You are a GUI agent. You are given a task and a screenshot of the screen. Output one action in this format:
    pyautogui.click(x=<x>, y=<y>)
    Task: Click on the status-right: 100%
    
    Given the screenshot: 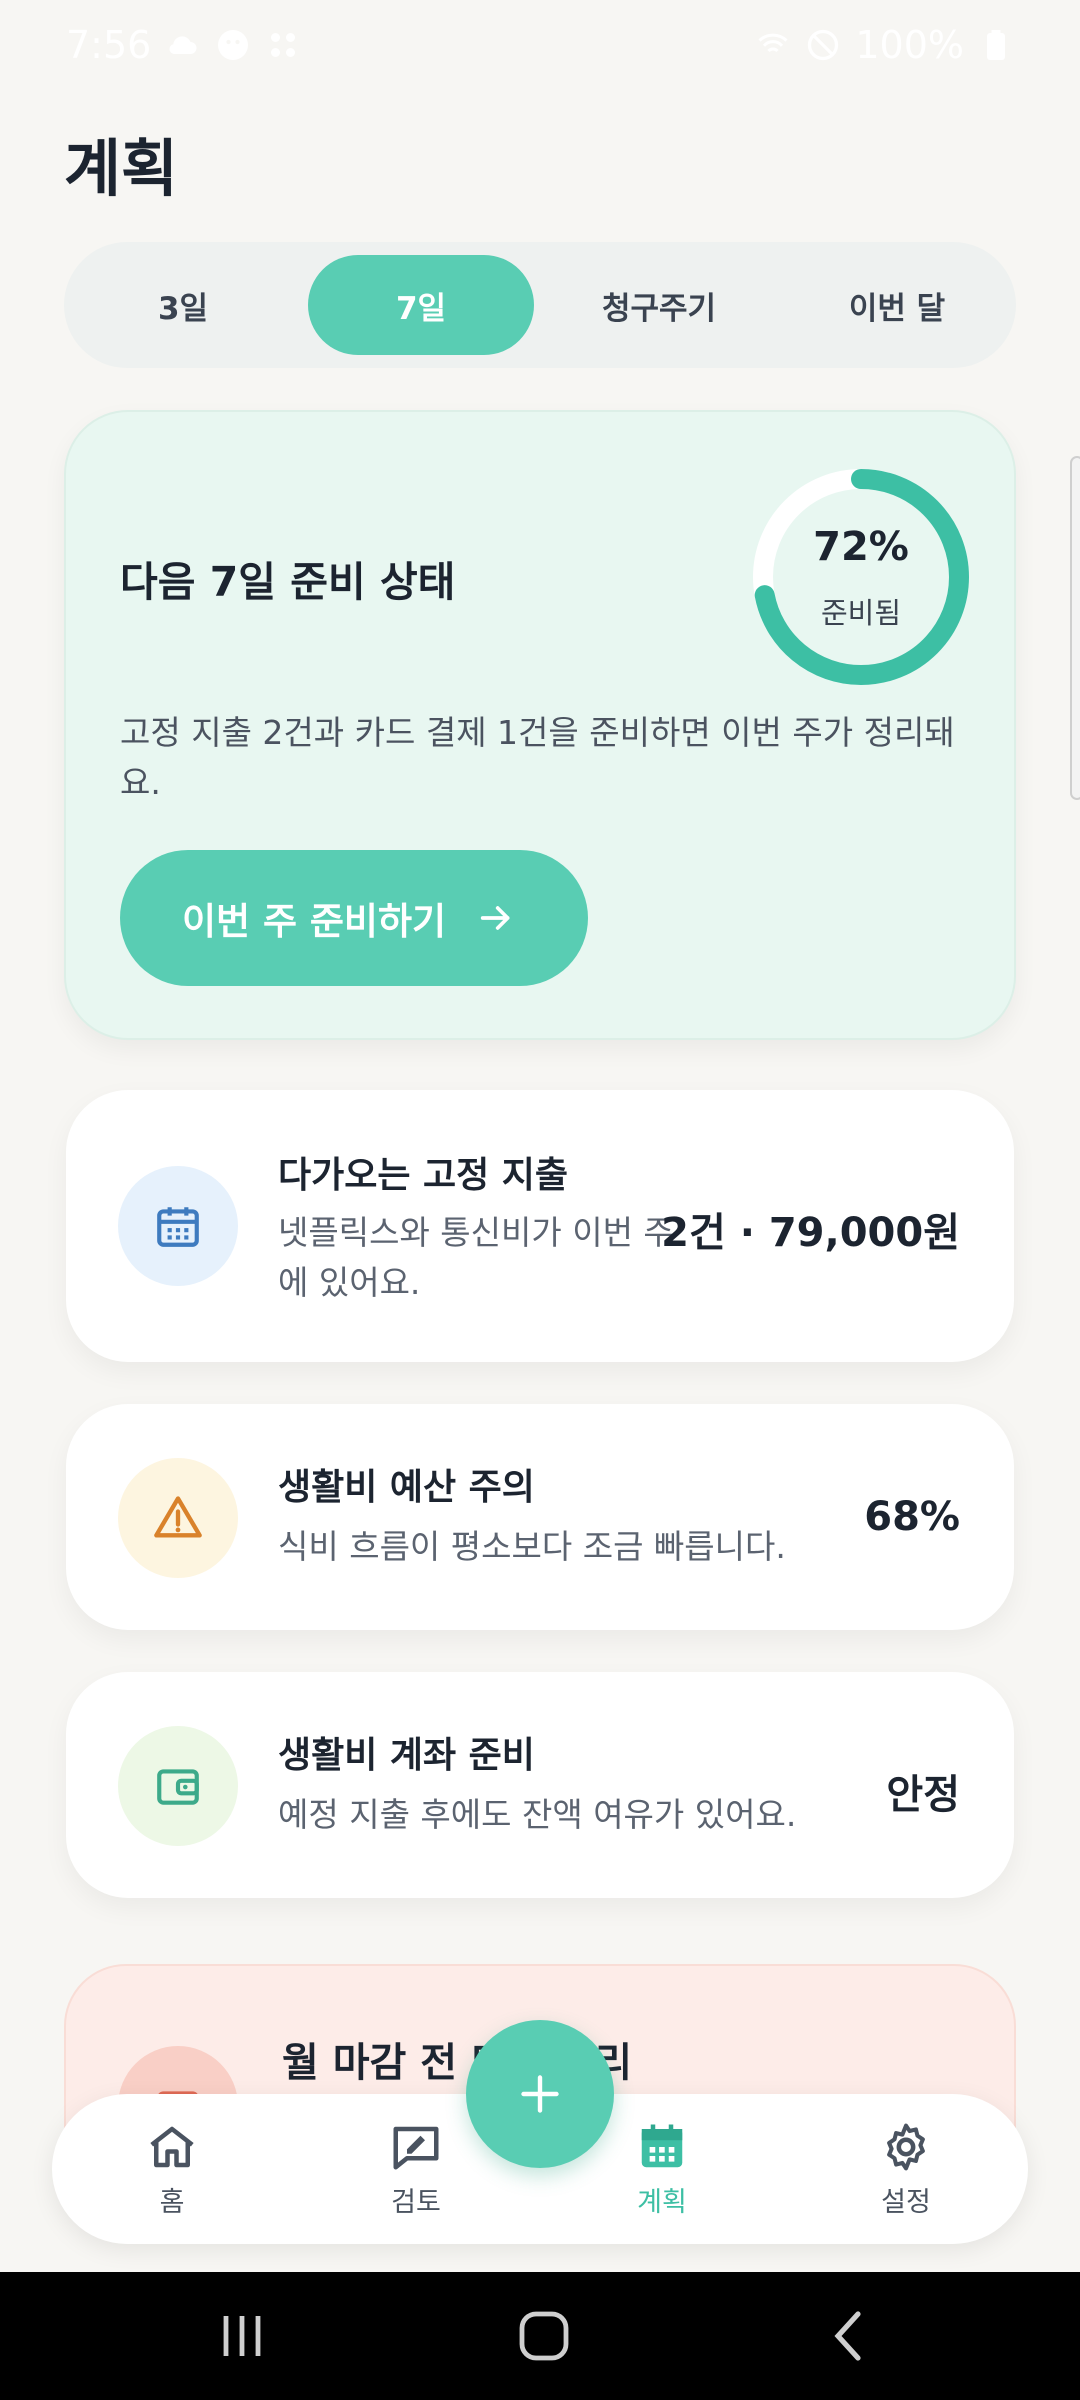 What is the action you would take?
    pyautogui.click(x=884, y=45)
    